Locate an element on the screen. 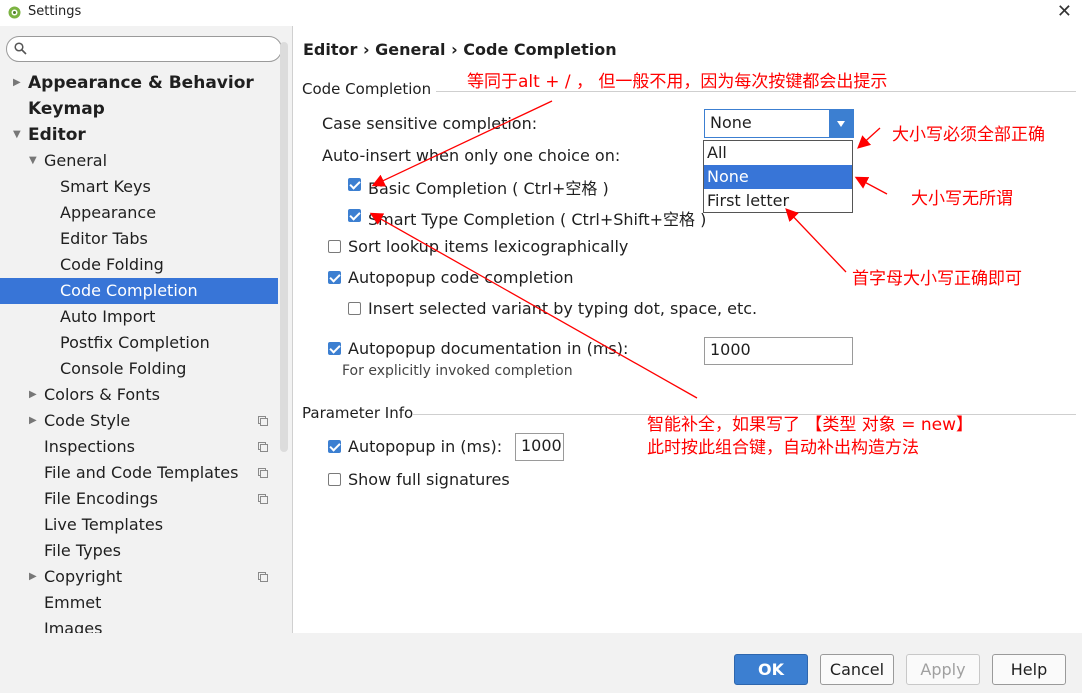  sidebar-item-console-folding: Console Folding is located at coordinates (139, 369).